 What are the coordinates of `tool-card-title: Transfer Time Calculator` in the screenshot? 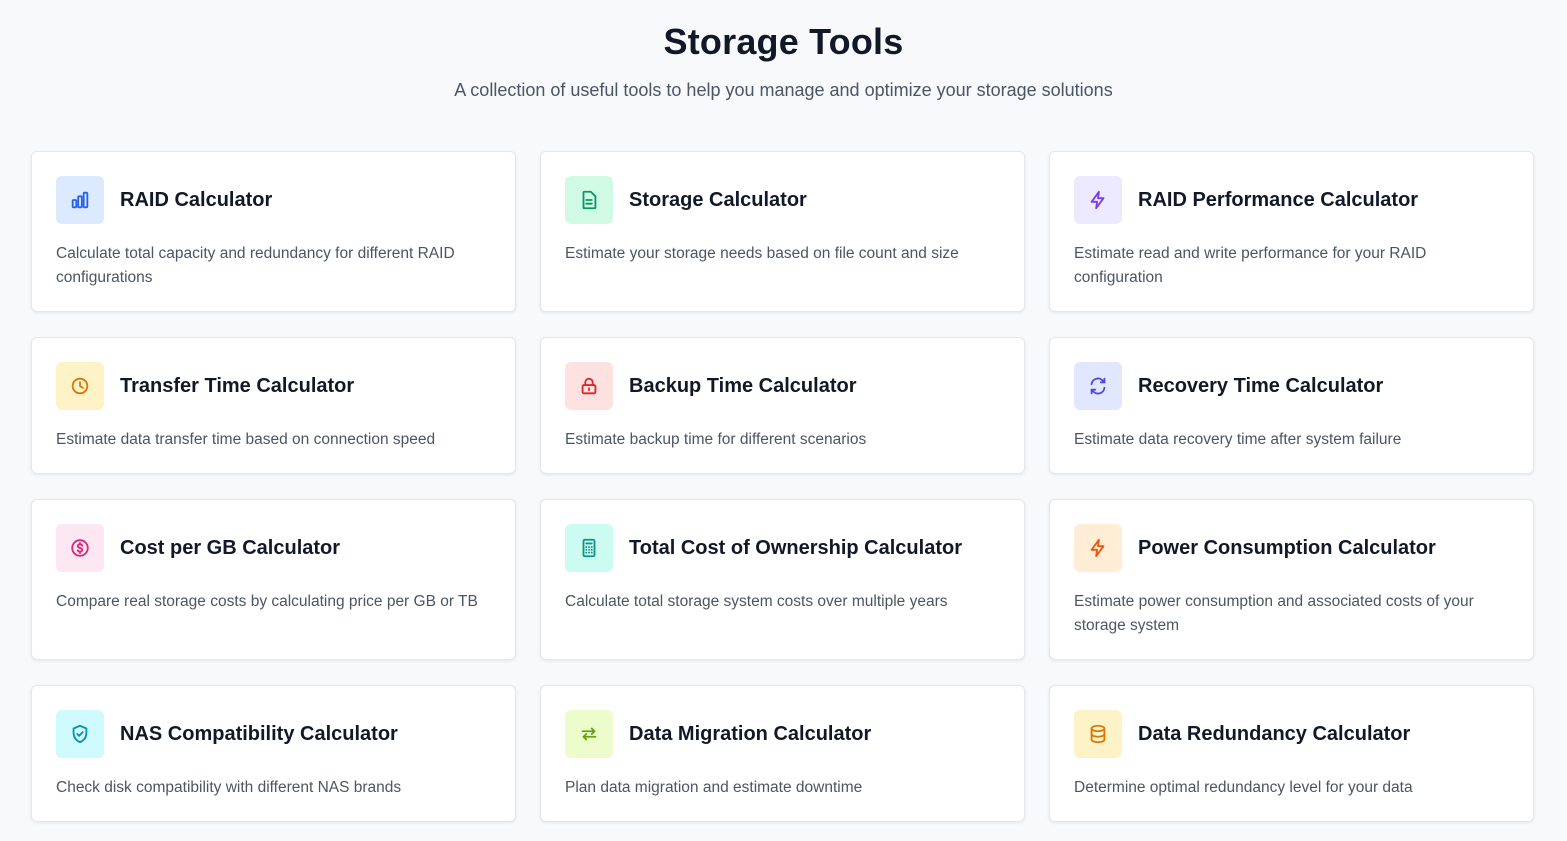 It's located at (237, 386).